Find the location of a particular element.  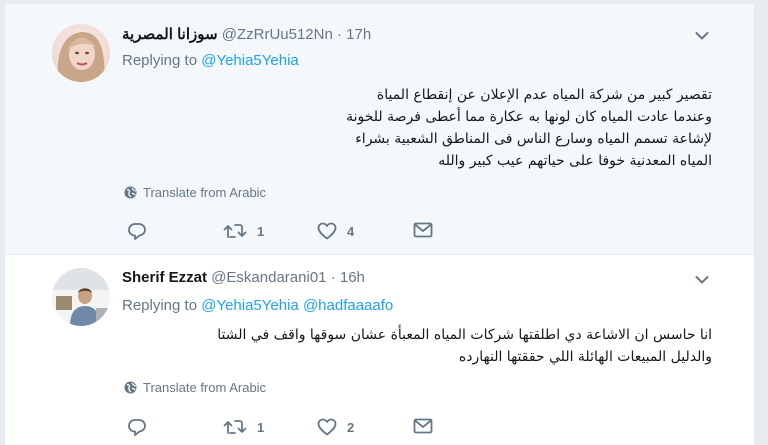

tweet-actions: 1 2 is located at coordinates (287, 429).